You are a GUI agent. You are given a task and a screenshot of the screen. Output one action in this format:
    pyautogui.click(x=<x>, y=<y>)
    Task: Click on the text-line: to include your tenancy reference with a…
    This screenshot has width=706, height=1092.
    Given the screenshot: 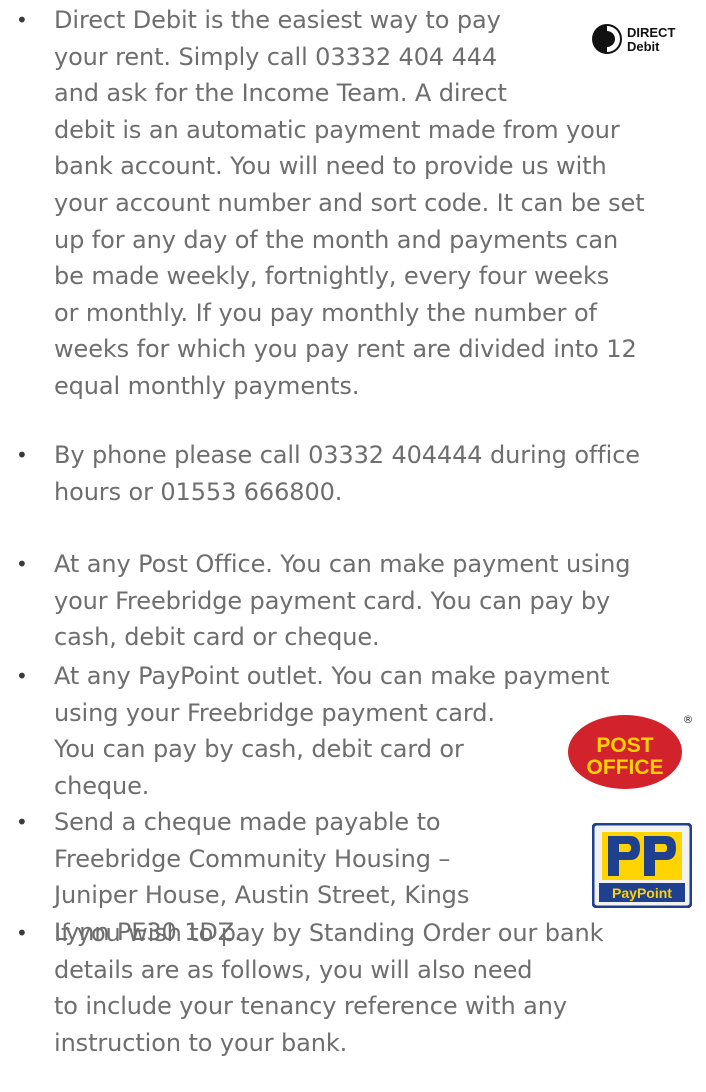 What is the action you would take?
    pyautogui.click(x=310, y=1006)
    